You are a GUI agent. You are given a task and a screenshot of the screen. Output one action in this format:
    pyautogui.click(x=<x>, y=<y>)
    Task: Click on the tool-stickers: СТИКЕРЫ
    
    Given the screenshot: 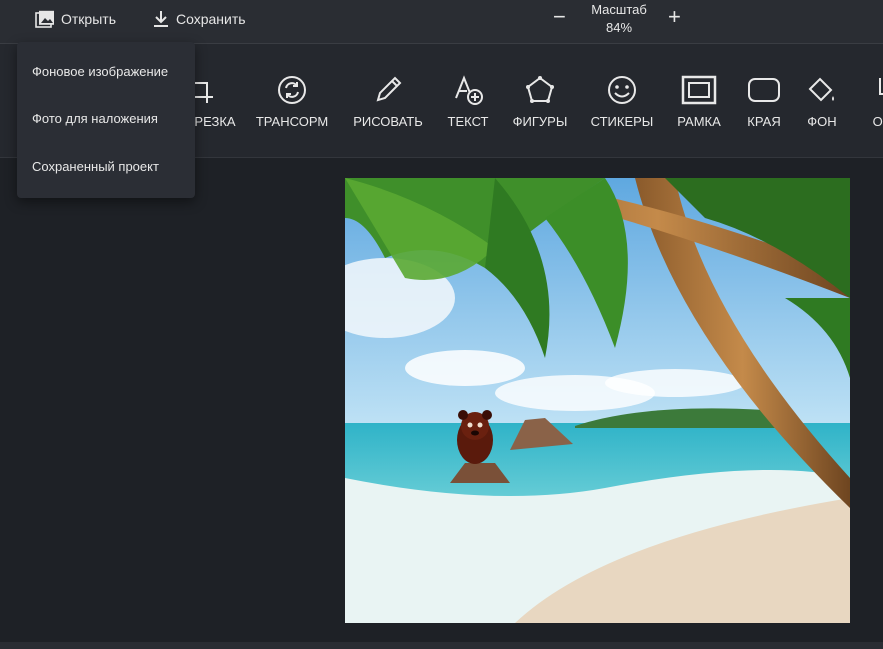 What is the action you would take?
    pyautogui.click(x=622, y=101)
    